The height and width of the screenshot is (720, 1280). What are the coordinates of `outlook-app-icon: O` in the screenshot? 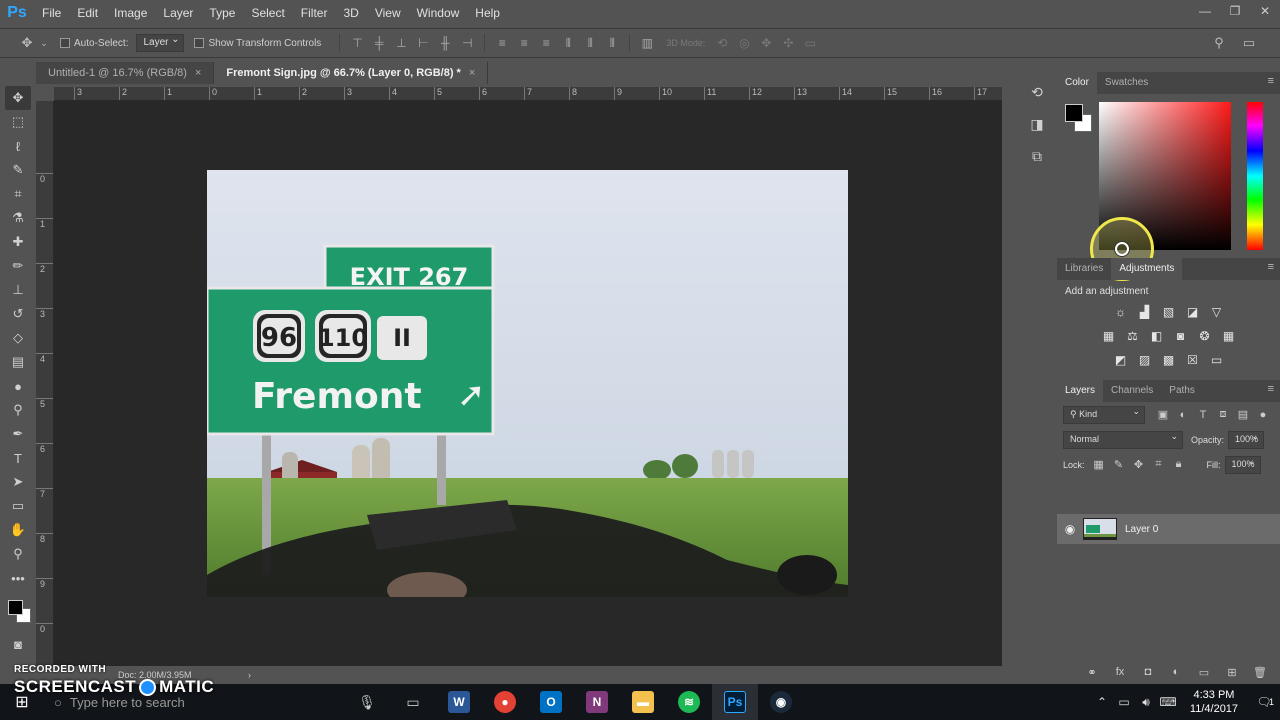 It's located at (551, 702).